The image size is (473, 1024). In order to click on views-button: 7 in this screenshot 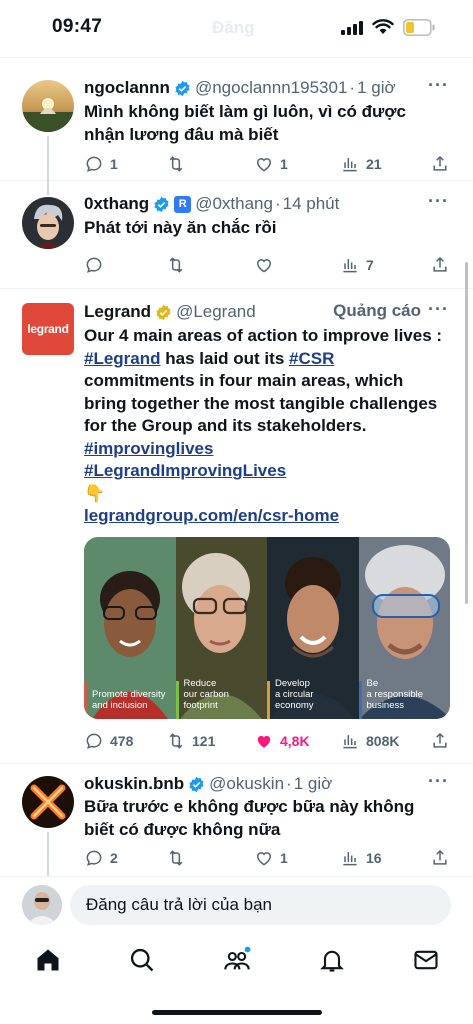, I will do `click(357, 265)`.